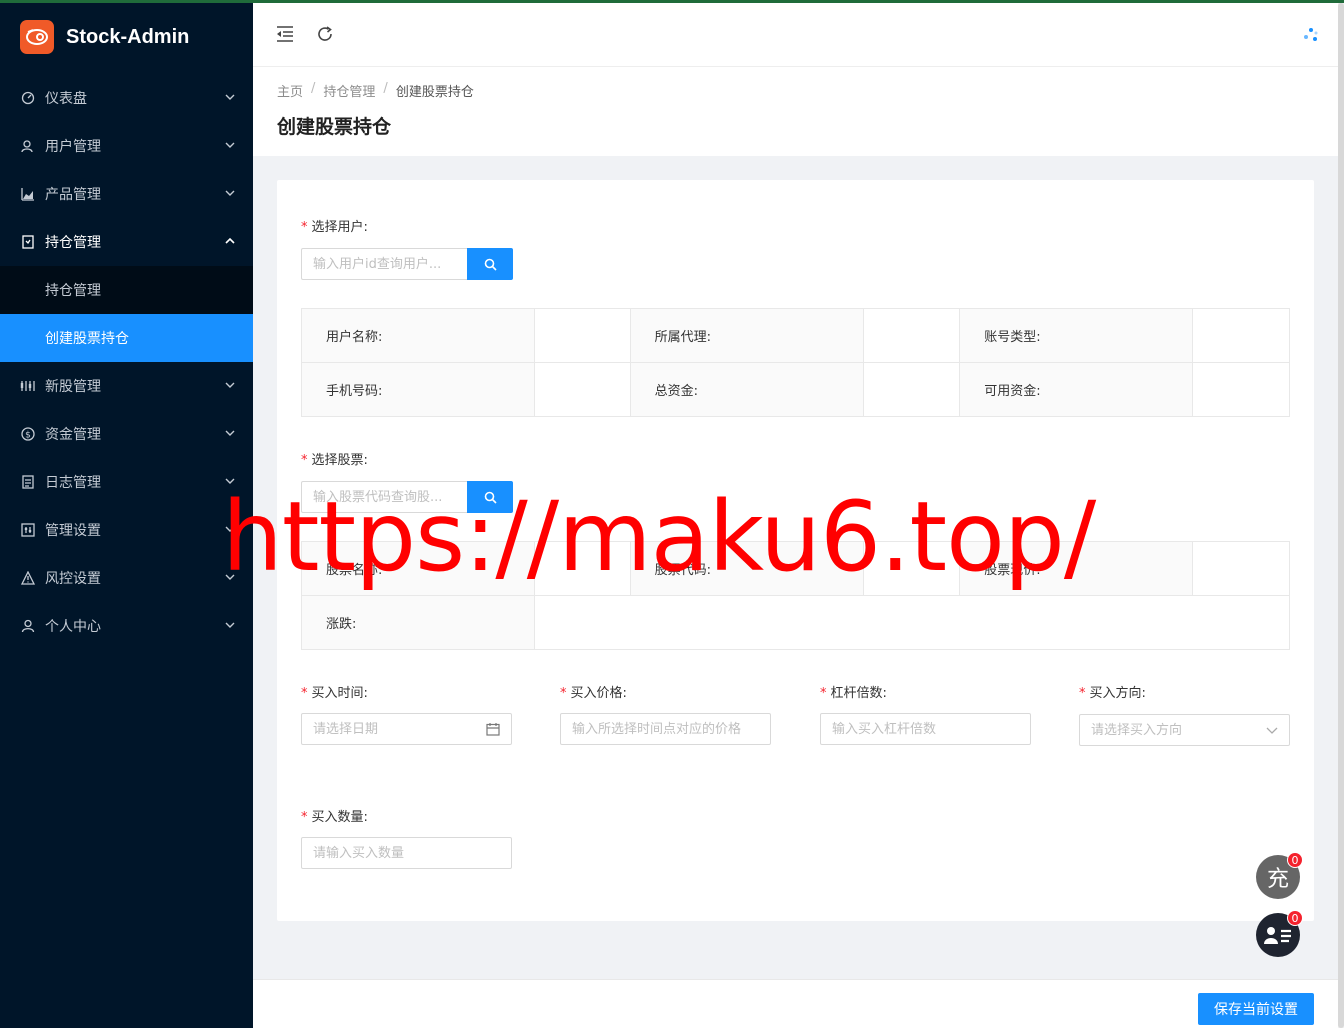 This screenshot has width=1344, height=1028. I want to click on area-chart-icon, so click(28, 194).